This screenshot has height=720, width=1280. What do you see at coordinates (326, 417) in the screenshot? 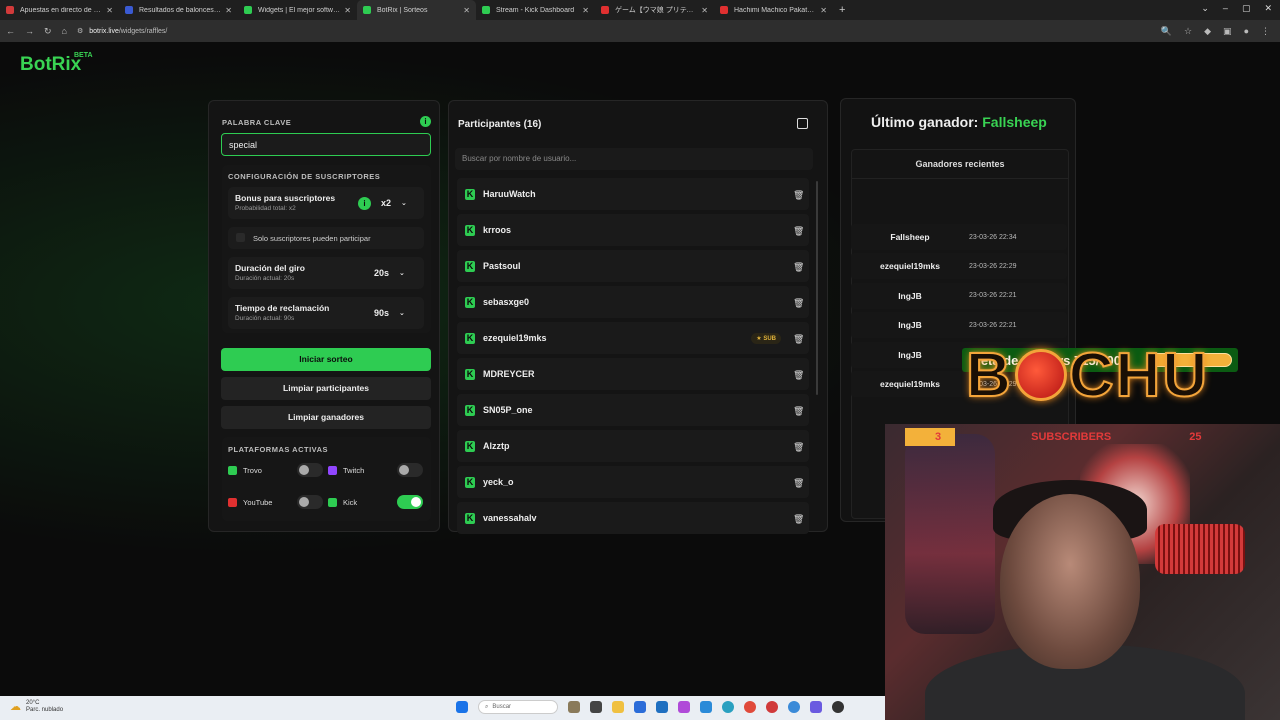
I see `clear-winners-button: Limpiar ganadores` at bounding box center [326, 417].